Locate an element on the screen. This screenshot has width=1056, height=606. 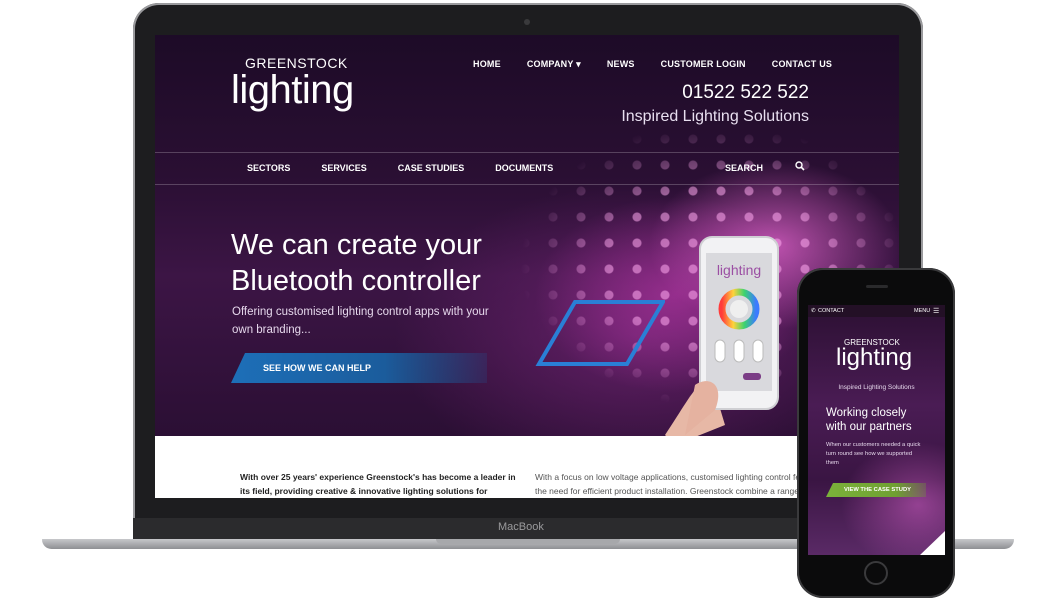
hamburger-icon: ☰ is located at coordinates (936, 311).